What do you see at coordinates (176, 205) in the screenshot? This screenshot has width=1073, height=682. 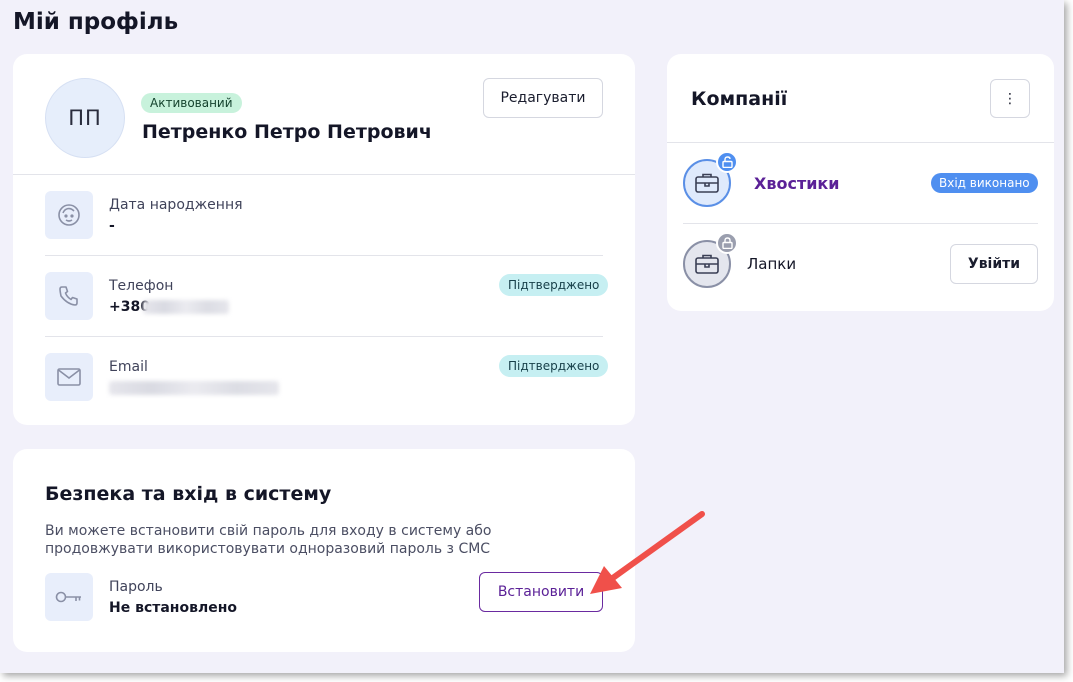 I see `birth-date-label: Дата народження` at bounding box center [176, 205].